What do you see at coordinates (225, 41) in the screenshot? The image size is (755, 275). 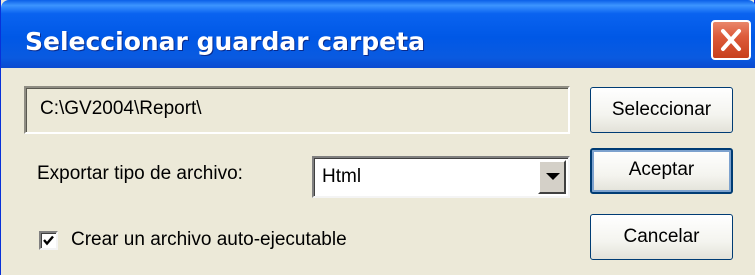 I see `window-title: Seleccionar guardar carpeta` at bounding box center [225, 41].